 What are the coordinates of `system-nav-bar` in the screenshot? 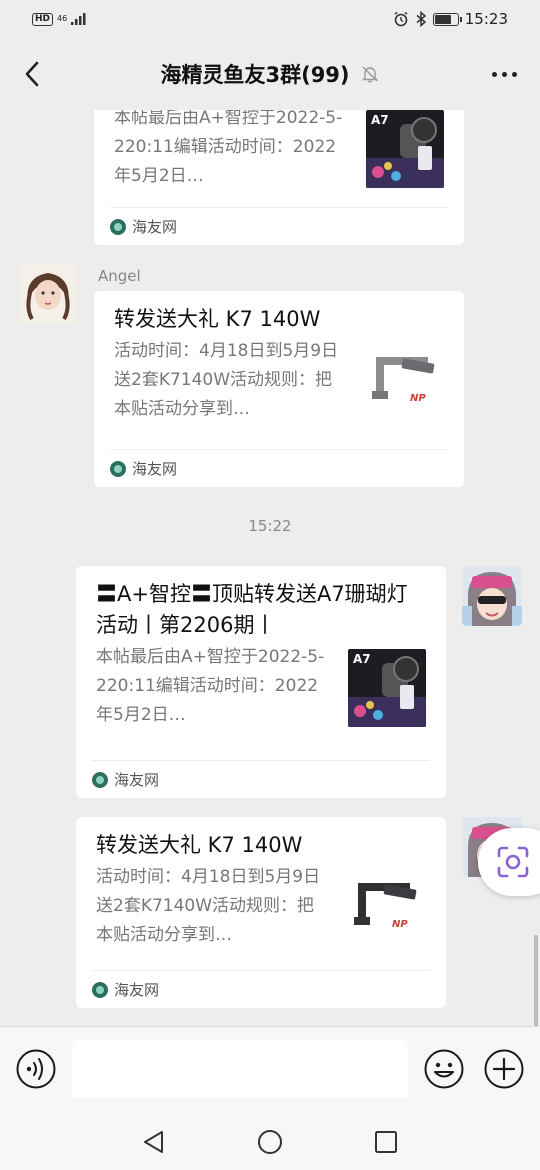 It's located at (270, 1141).